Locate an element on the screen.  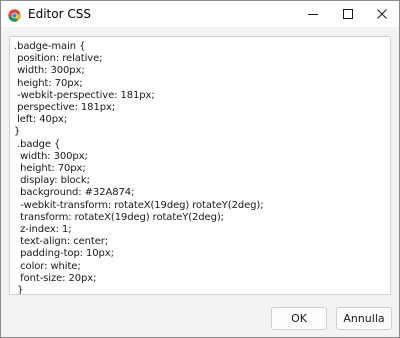
window-title: Editor CSS is located at coordinates (59, 14).